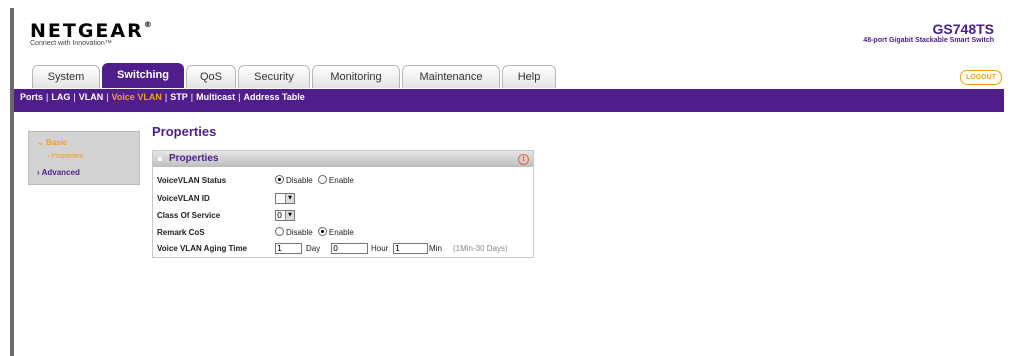 The height and width of the screenshot is (356, 1014). I want to click on sidenav-basic: ⌄ Basic, so click(52, 142).